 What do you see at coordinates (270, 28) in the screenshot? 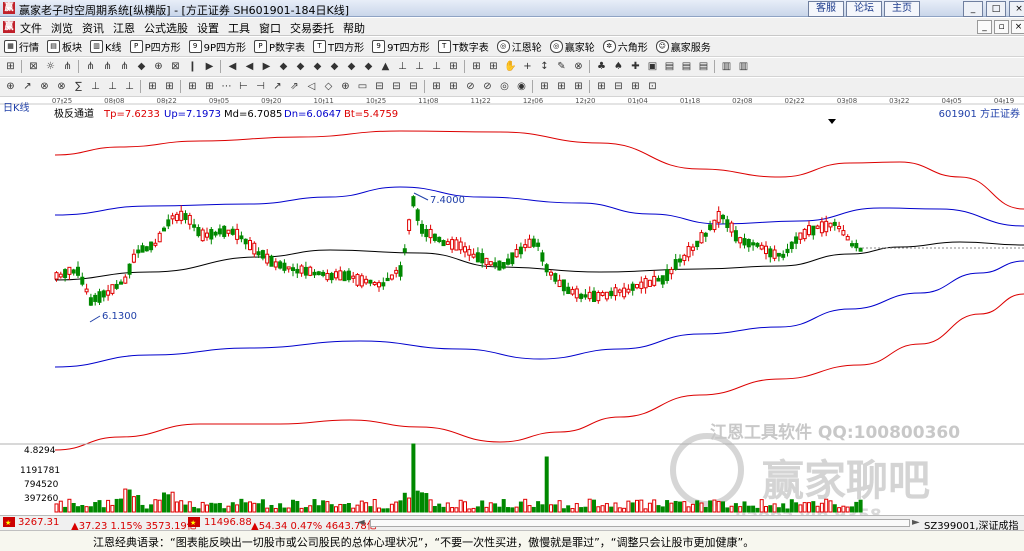
I see `menu-window: 窗口` at bounding box center [270, 28].